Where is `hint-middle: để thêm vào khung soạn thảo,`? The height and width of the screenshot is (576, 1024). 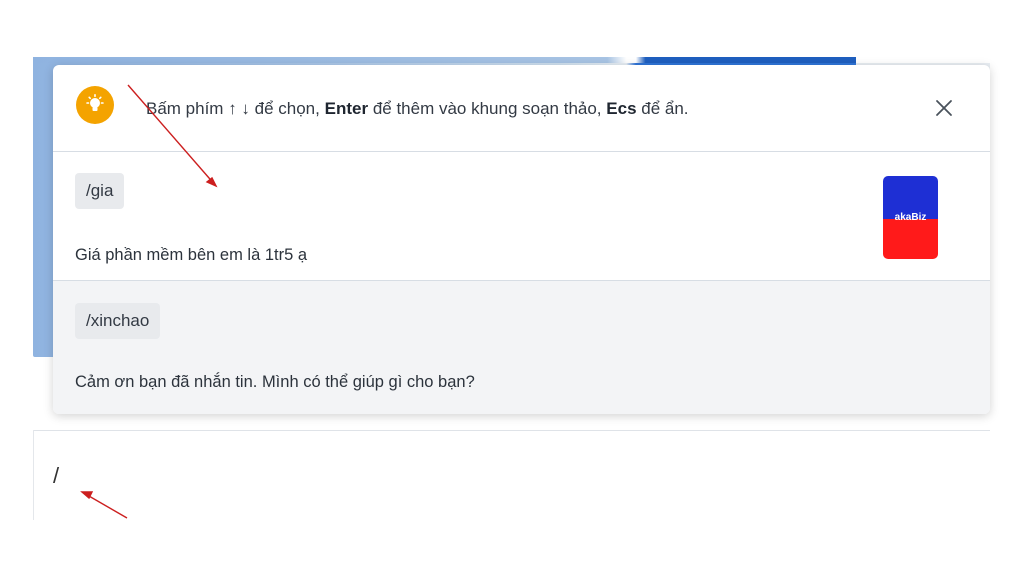
hint-middle: để thêm vào khung soạn thảo, is located at coordinates (487, 108).